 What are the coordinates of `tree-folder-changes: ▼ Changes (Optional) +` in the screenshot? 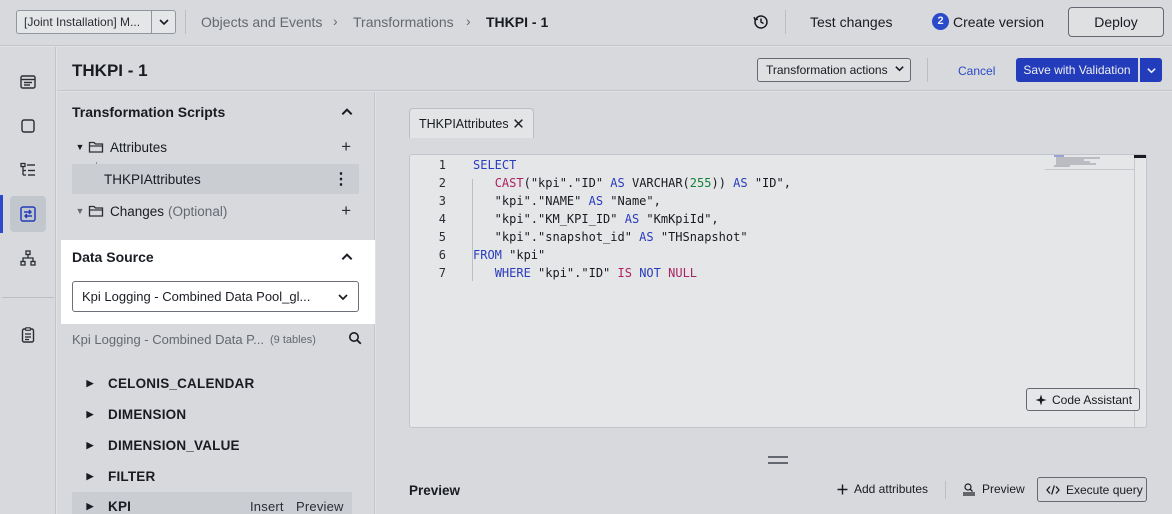 It's located at (215, 211).